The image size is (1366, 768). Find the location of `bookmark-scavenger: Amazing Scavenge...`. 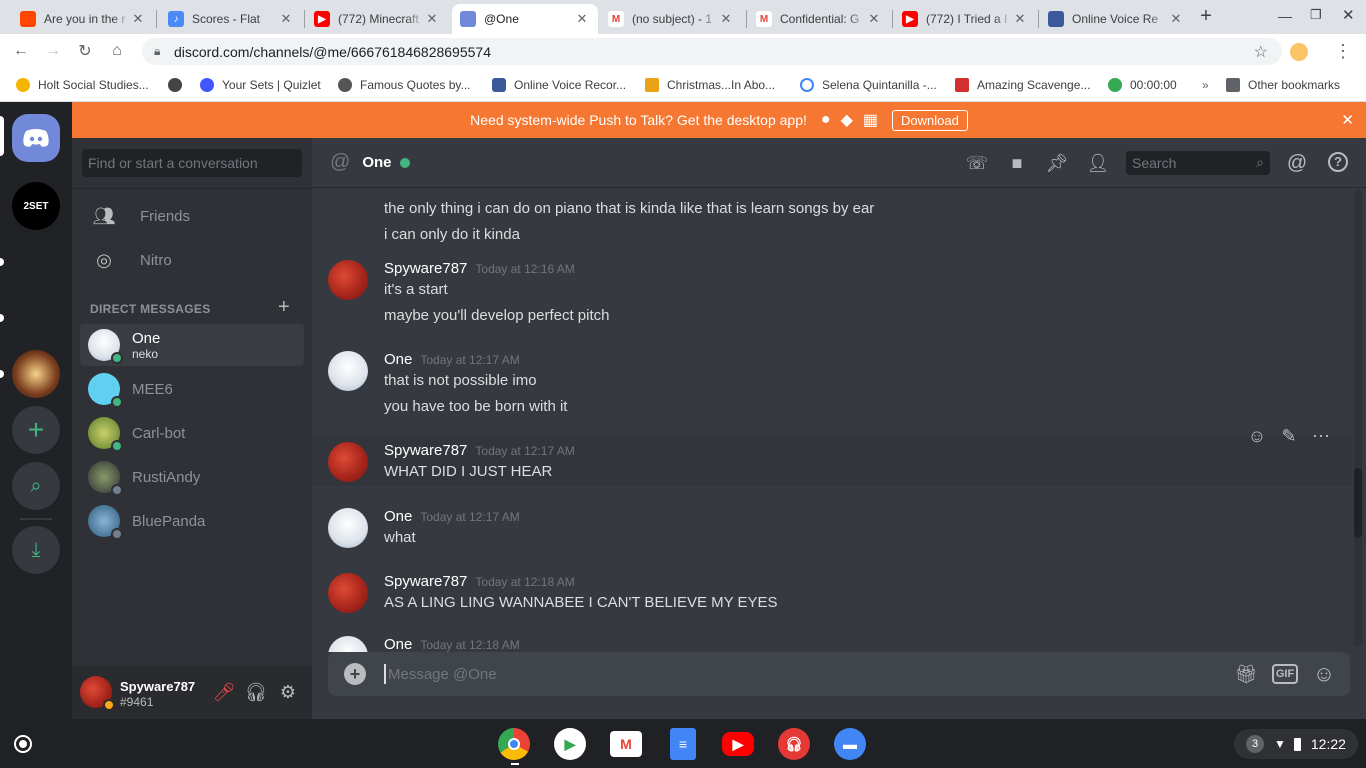

bookmark-scavenger: Amazing Scavenge... is located at coordinates (1022, 85).